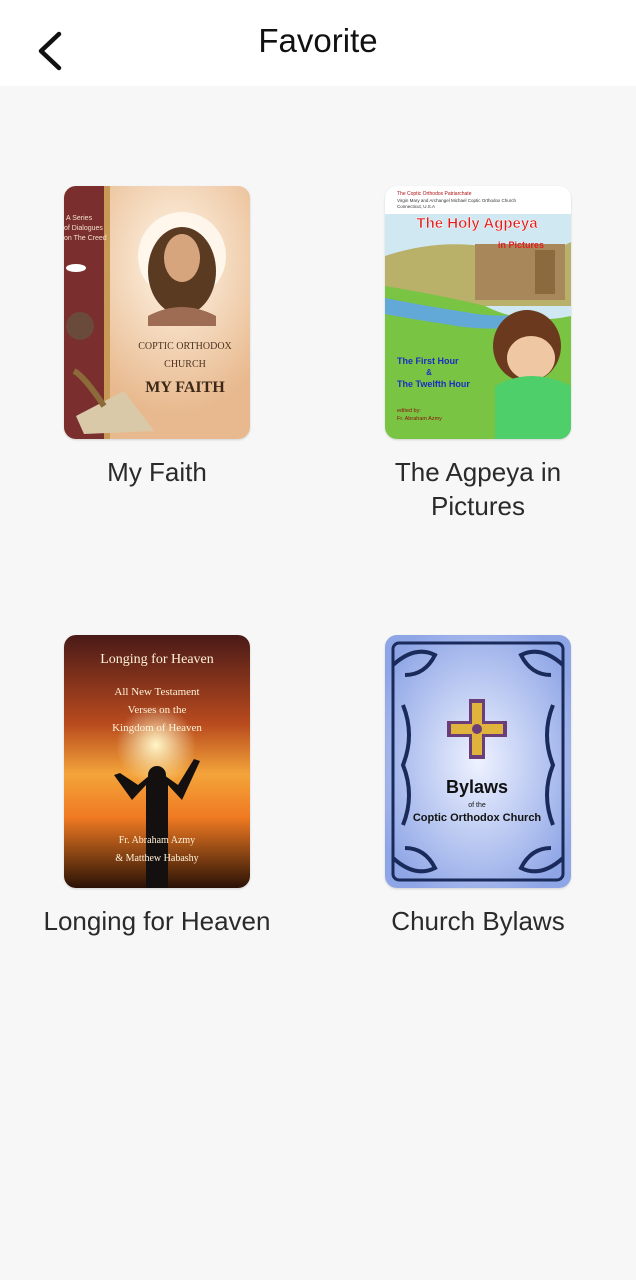 Image resolution: width=636 pixels, height=1280 pixels. Describe the element at coordinates (85, 238) in the screenshot. I see `cover-series-line-3: on The Creed` at that location.